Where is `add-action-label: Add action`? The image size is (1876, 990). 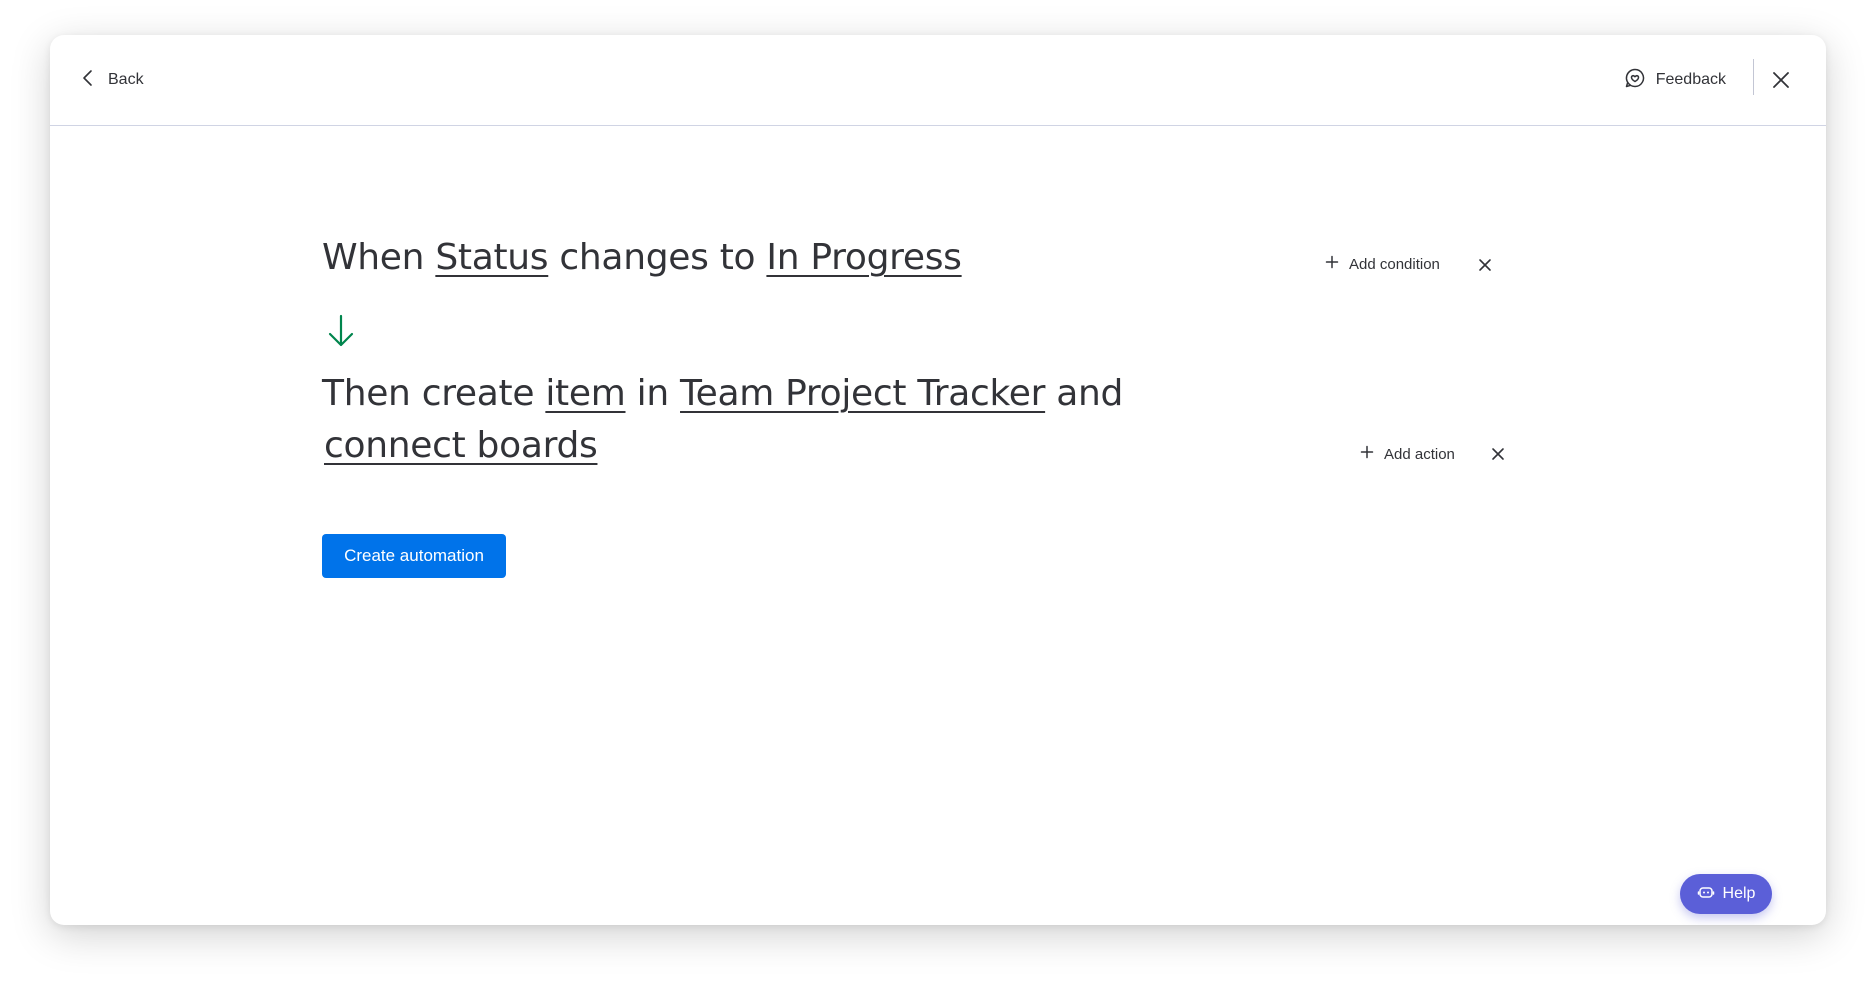 add-action-label: Add action is located at coordinates (1419, 454).